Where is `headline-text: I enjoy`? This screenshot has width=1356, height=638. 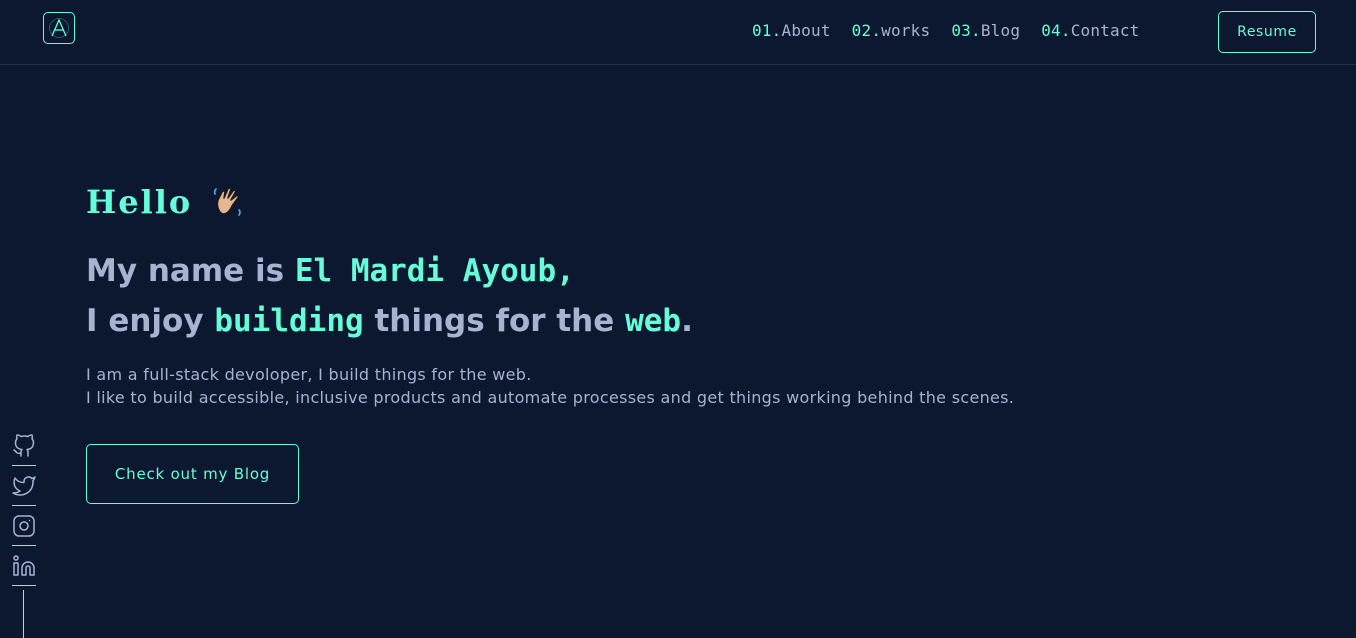
headline-text: I enjoy is located at coordinates (150, 321).